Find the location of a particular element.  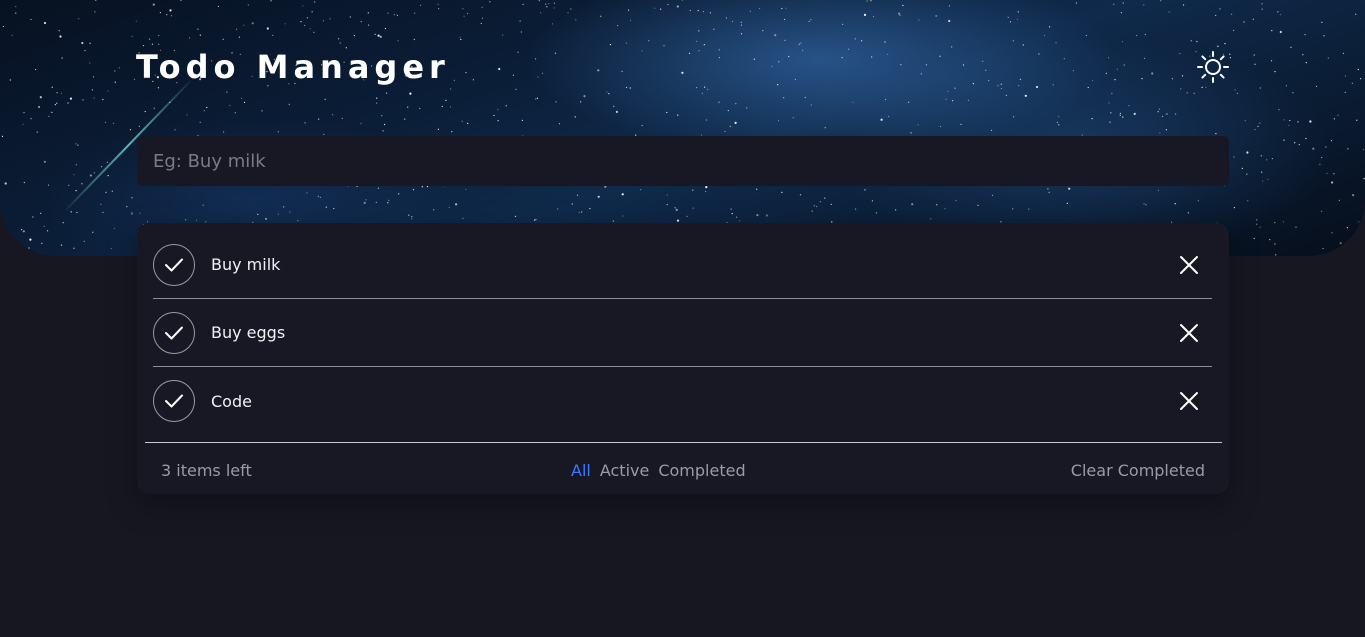

todo-item: Code is located at coordinates (682, 401).